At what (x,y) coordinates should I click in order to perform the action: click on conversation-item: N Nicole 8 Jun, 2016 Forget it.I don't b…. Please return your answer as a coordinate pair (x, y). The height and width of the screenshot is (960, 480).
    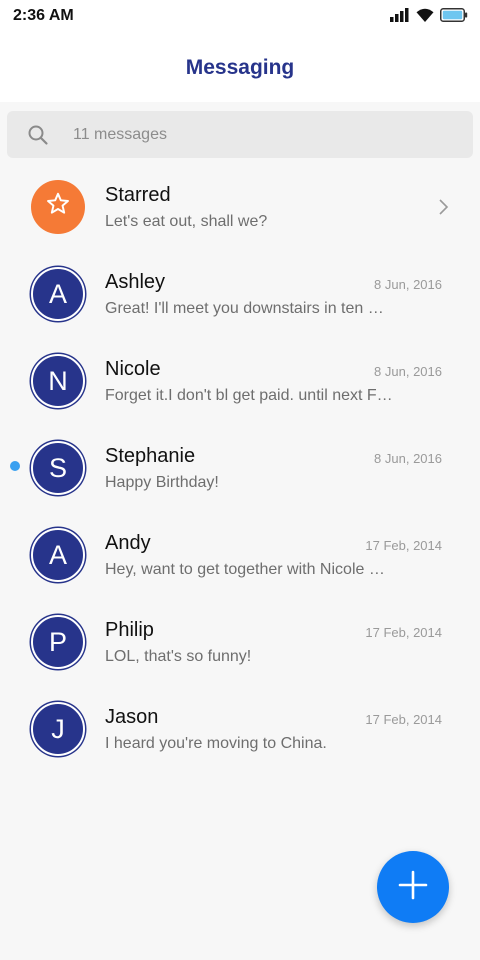
    Looking at the image, I should click on (240, 379).